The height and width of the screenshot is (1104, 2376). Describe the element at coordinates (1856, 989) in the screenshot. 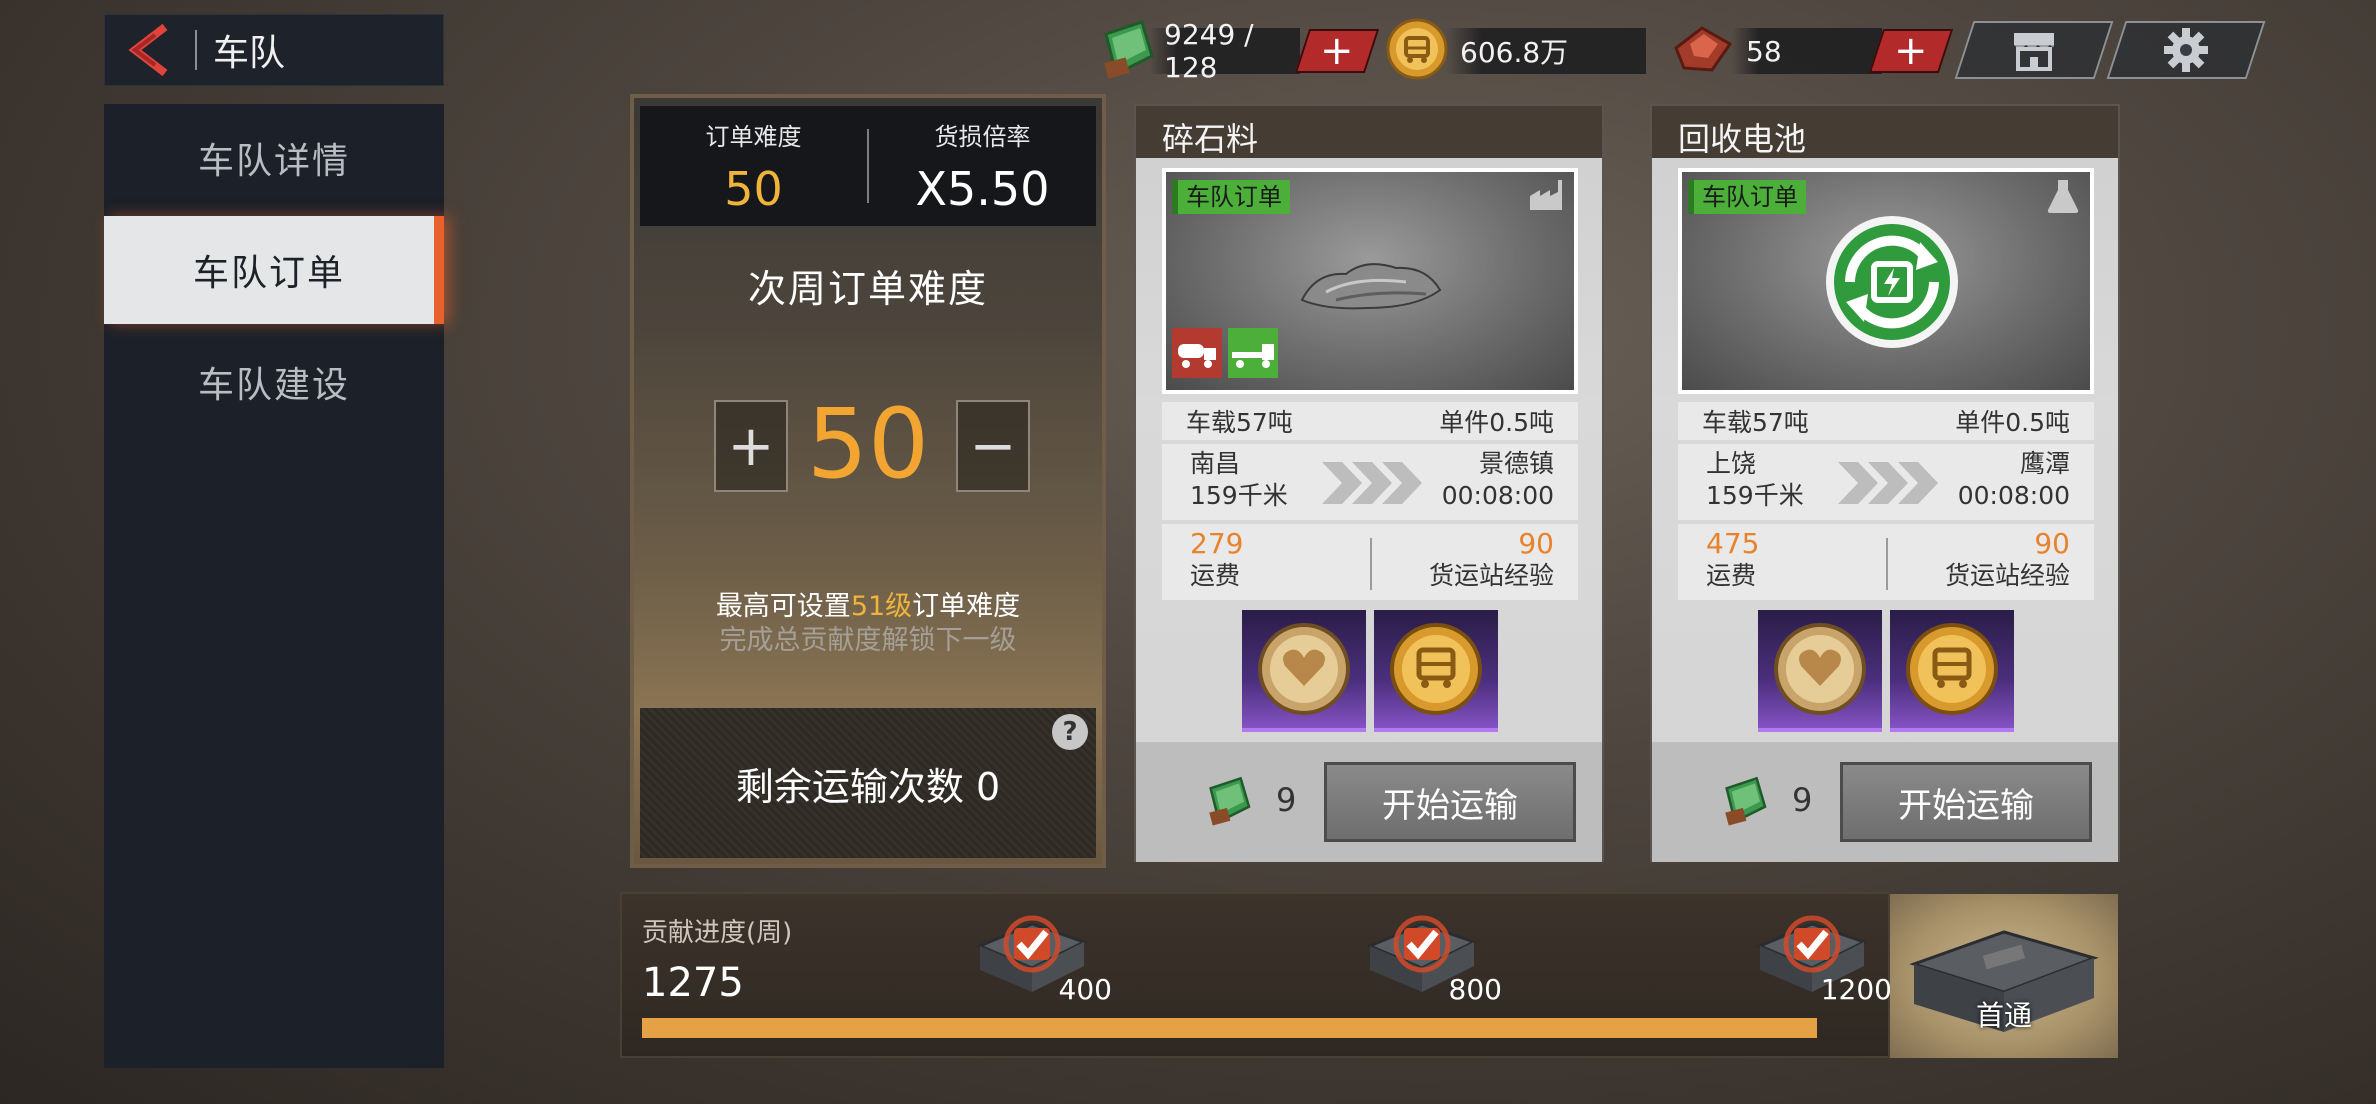

I see `milestone-value: 1200` at that location.